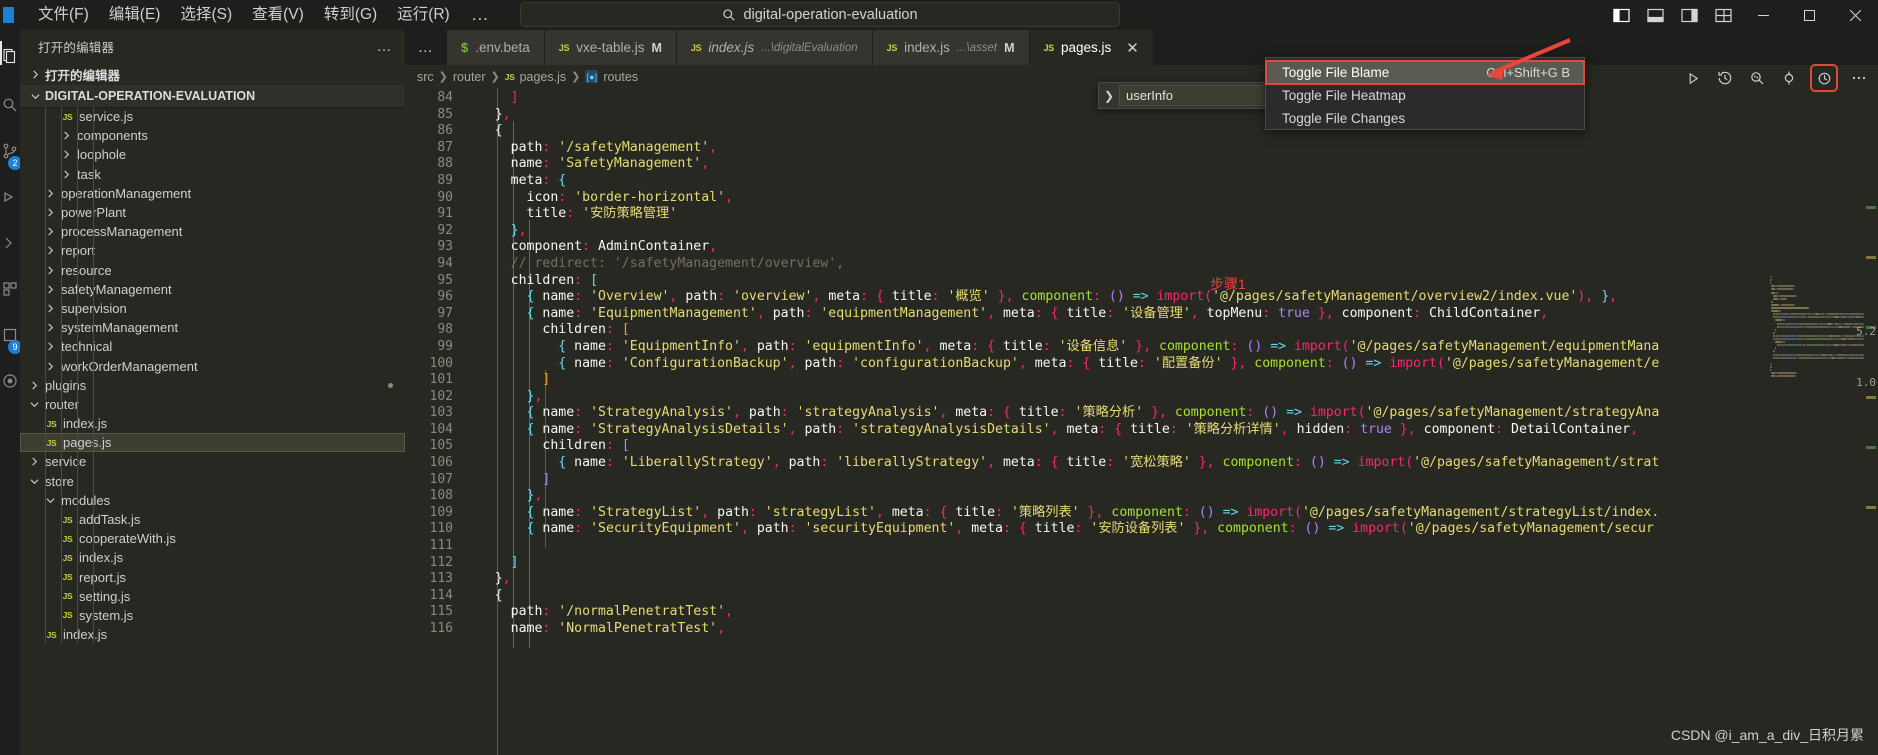  Describe the element at coordinates (425, 77) in the screenshot. I see `breadcrumb-src: src` at that location.